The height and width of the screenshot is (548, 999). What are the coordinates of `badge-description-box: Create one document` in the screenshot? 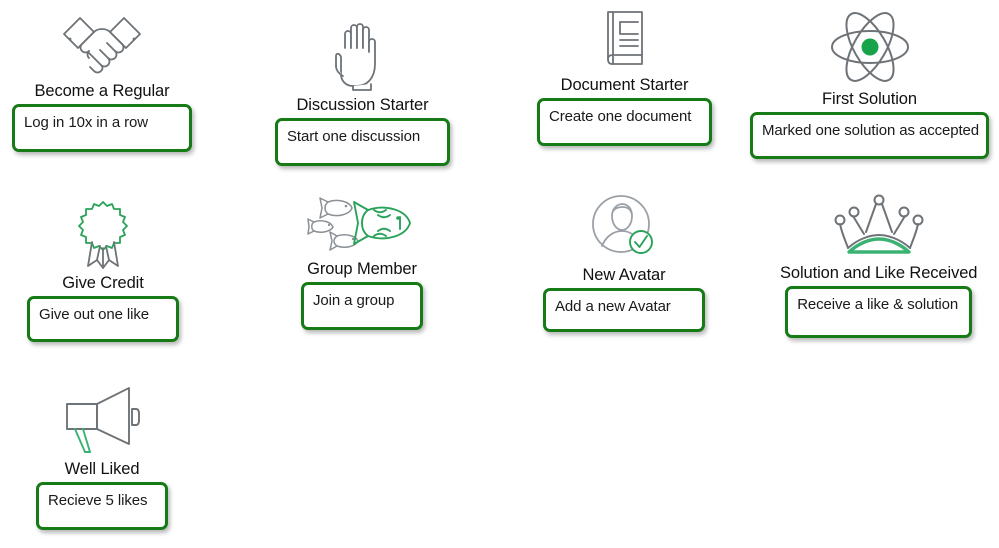 It's located at (624, 122).